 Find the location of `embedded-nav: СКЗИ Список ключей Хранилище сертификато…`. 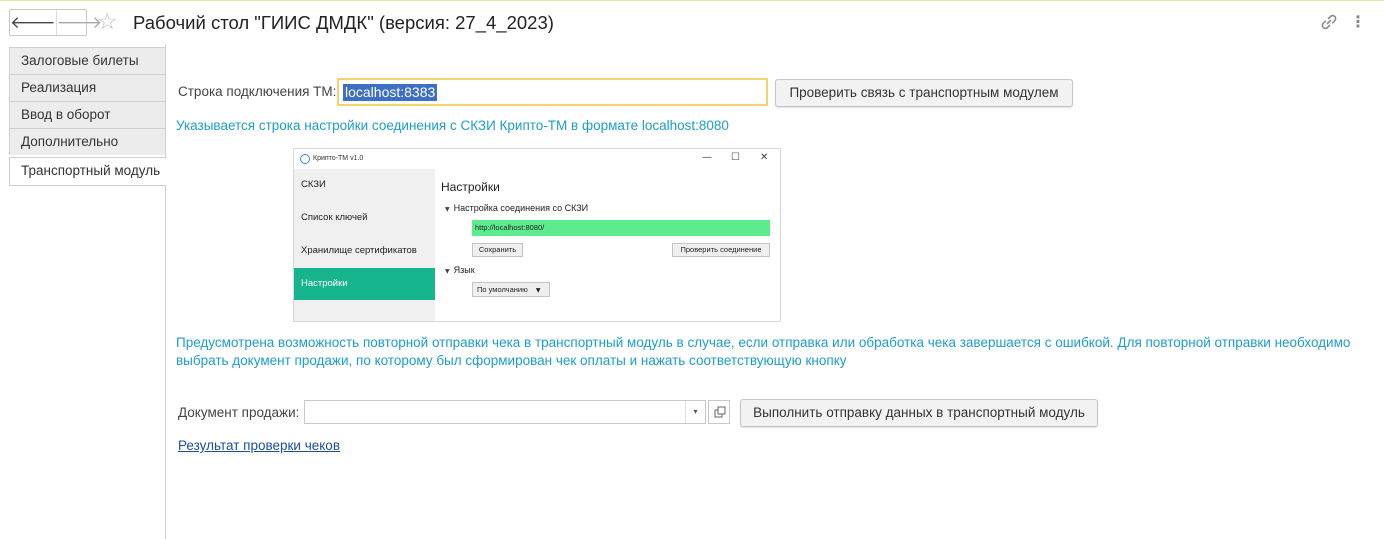

embedded-nav: СКЗИ Список ключей Хранилище сертификато… is located at coordinates (364, 245).